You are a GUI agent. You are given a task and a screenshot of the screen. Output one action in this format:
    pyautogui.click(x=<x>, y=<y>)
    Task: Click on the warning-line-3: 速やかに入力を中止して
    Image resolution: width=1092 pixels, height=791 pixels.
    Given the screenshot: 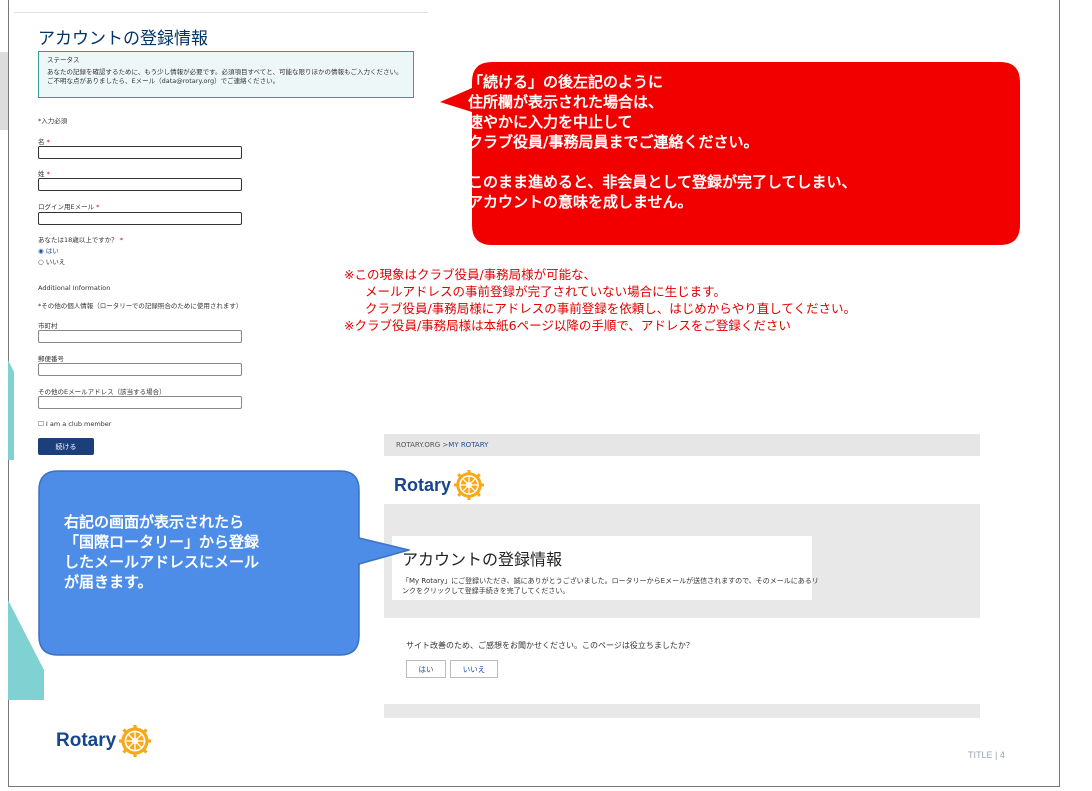 What is the action you would take?
    pyautogui.click(x=550, y=122)
    